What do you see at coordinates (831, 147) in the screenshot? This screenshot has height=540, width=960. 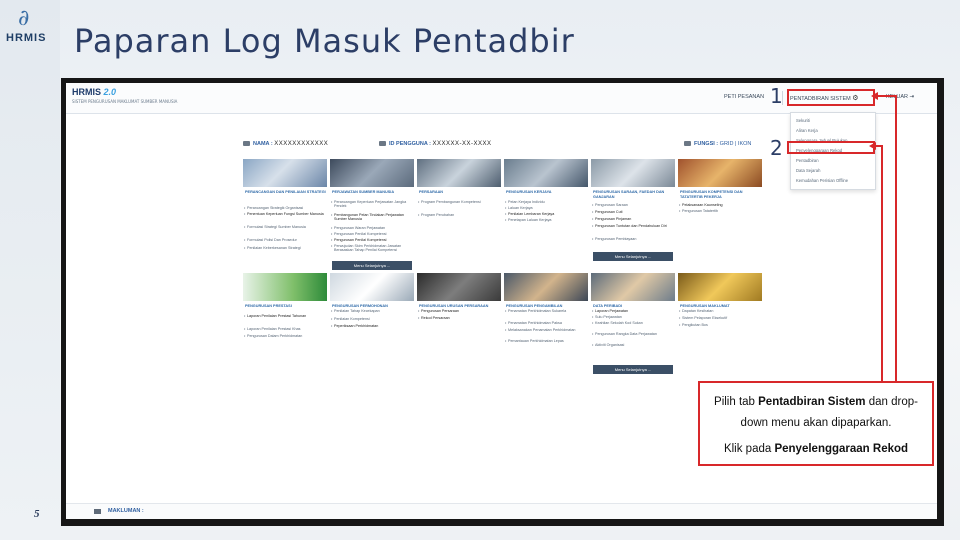 I see `highlight-penyelenggaraan-rekod` at bounding box center [831, 147].